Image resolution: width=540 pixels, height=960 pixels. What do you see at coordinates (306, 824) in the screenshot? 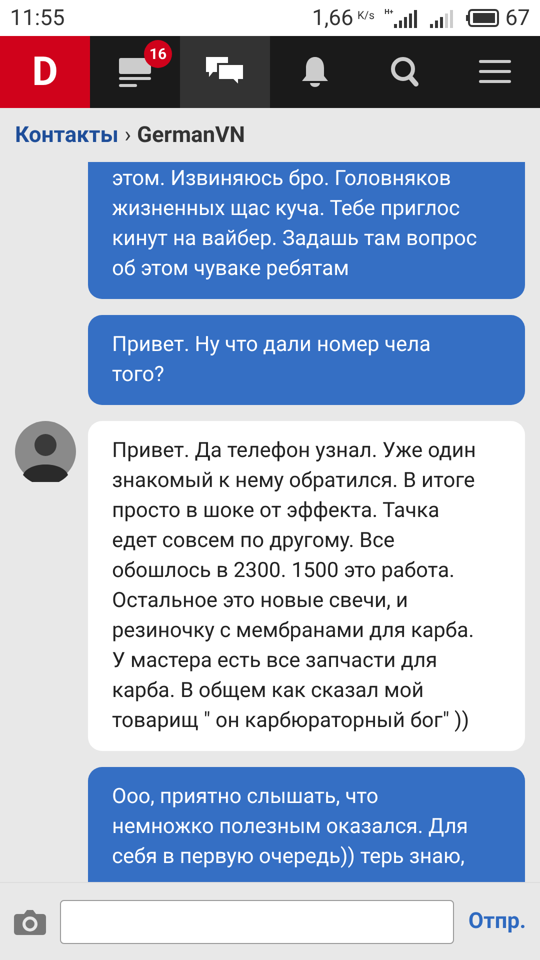
I see `sent-message: Ооо, приятно слышать, что немножко полезным оказался. Для себя в первую очередь)) терь знаю,` at bounding box center [306, 824].